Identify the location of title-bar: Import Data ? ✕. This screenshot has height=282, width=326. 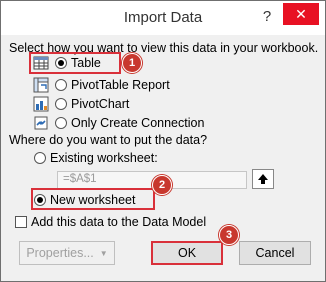
(163, 18).